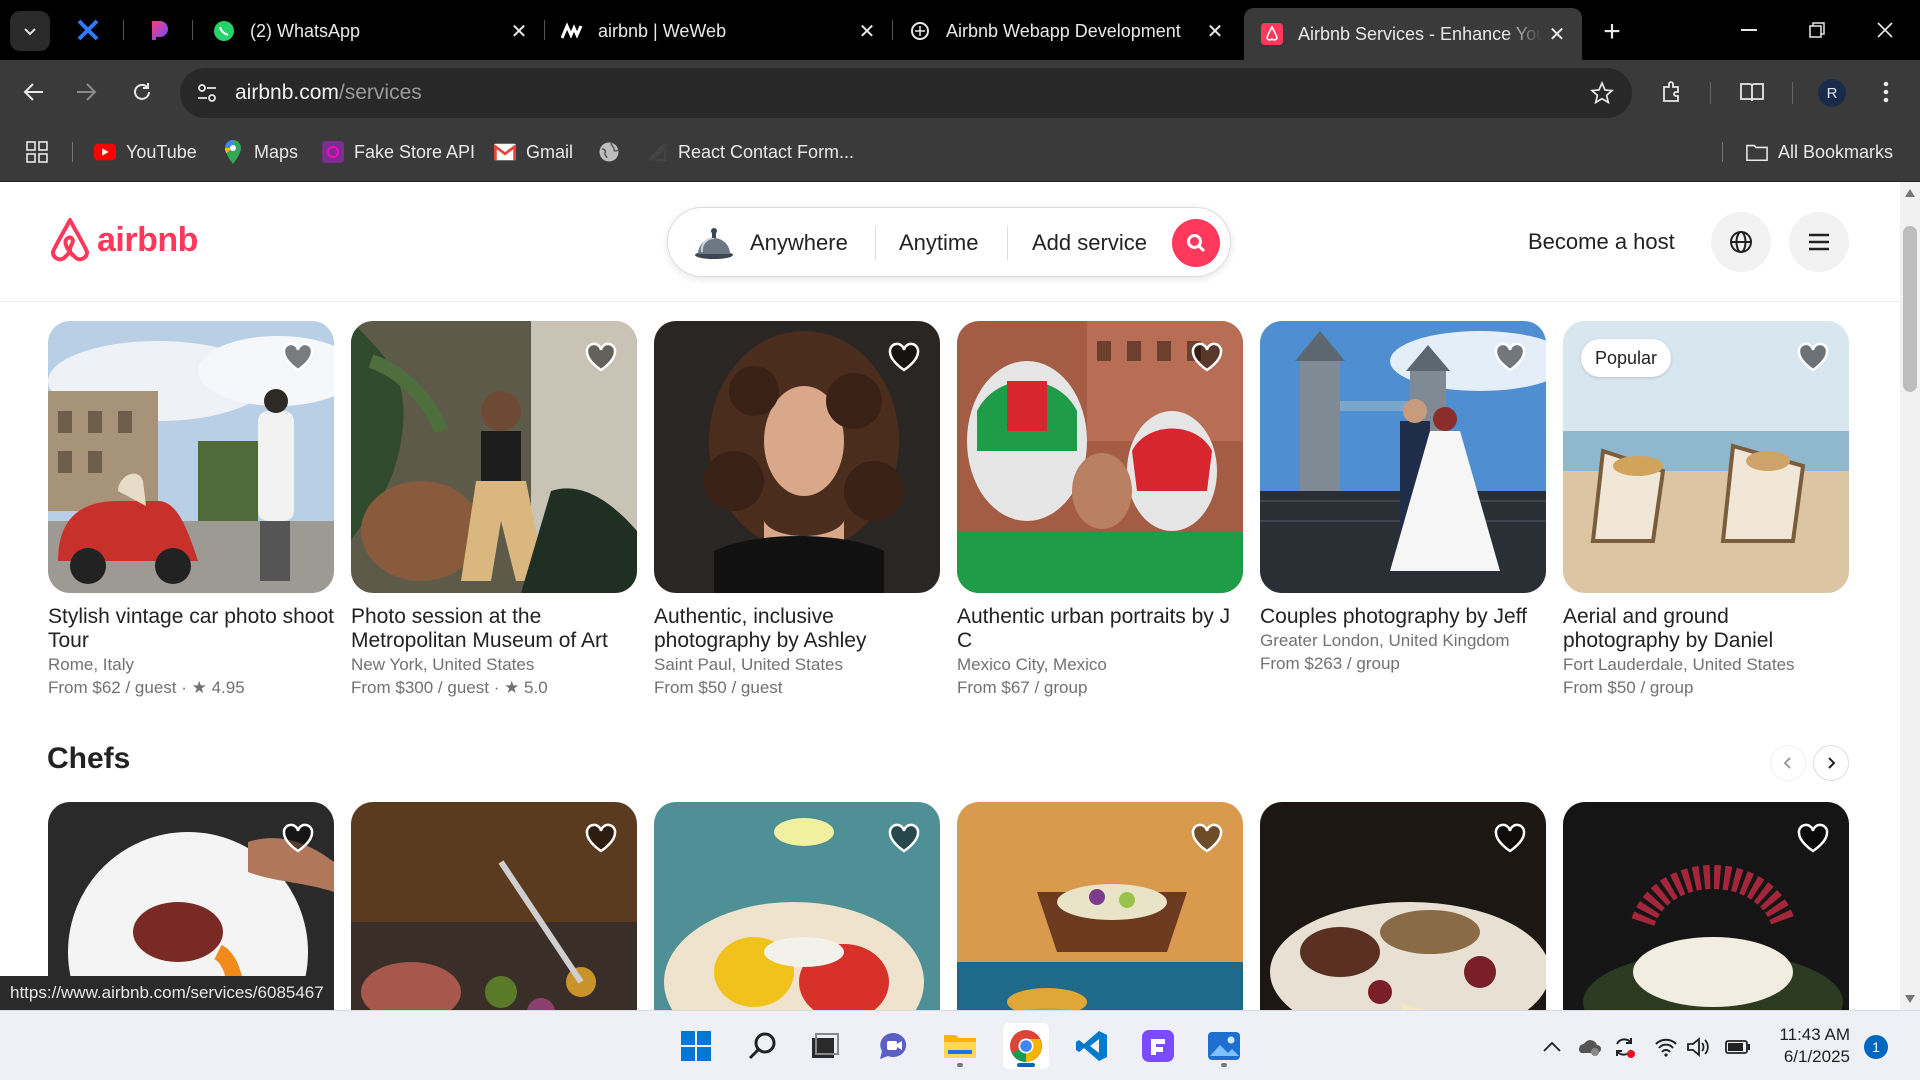 This screenshot has height=1080, width=1920. Describe the element at coordinates (1066, 31) in the screenshot. I see `tab-chatgpt: Airbnb Webapp Development ✕` at that location.